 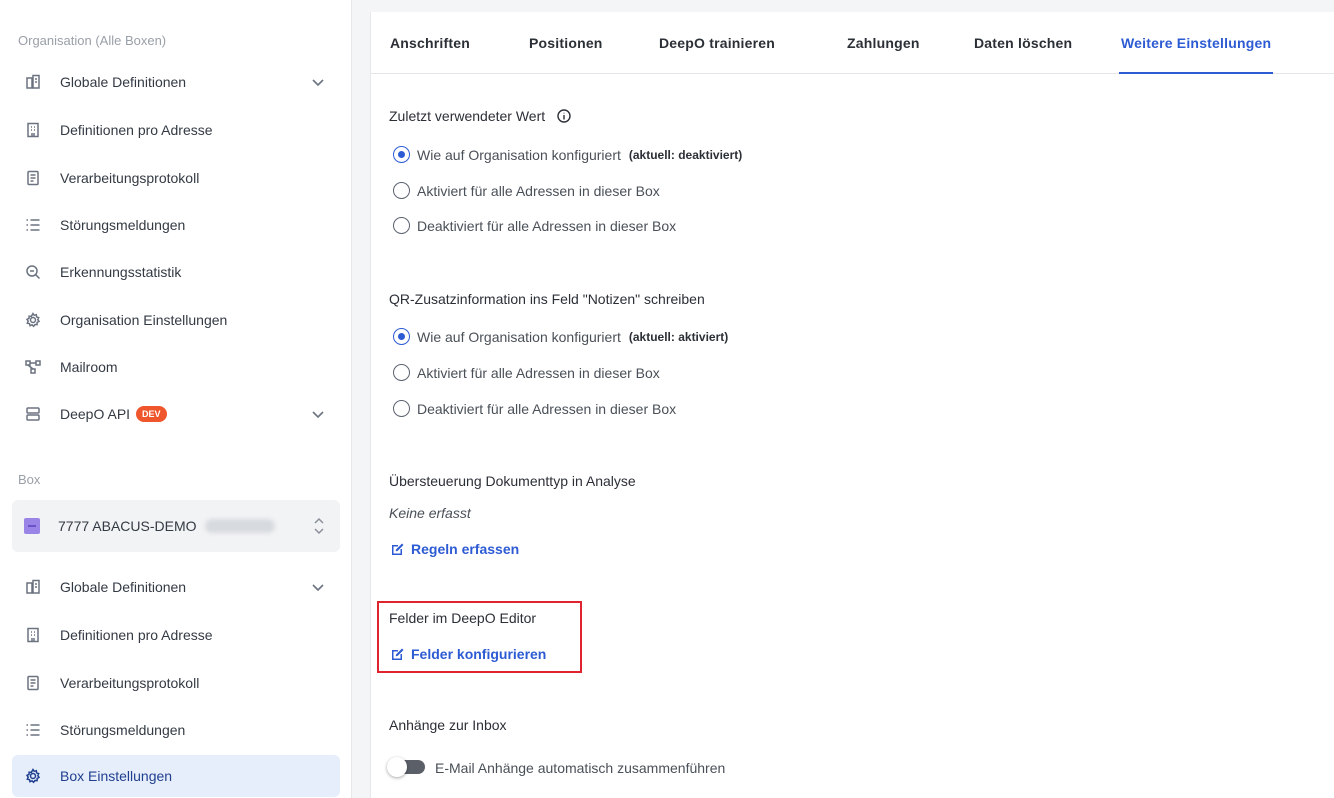 I want to click on tab-positionen: Positionen, so click(x=566, y=43).